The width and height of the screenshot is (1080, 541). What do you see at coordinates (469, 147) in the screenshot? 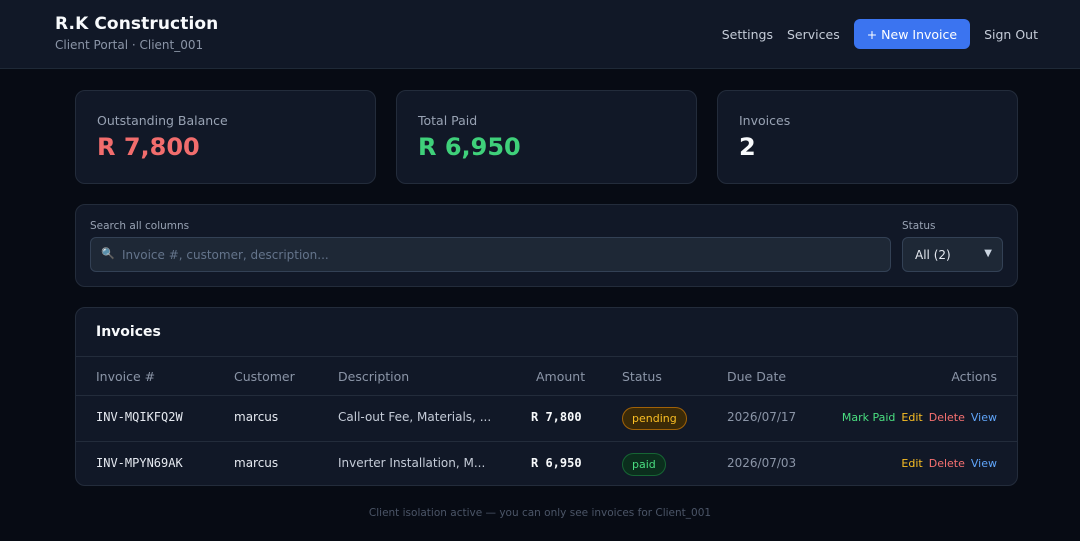
I see `stat-value: R 6,950` at bounding box center [469, 147].